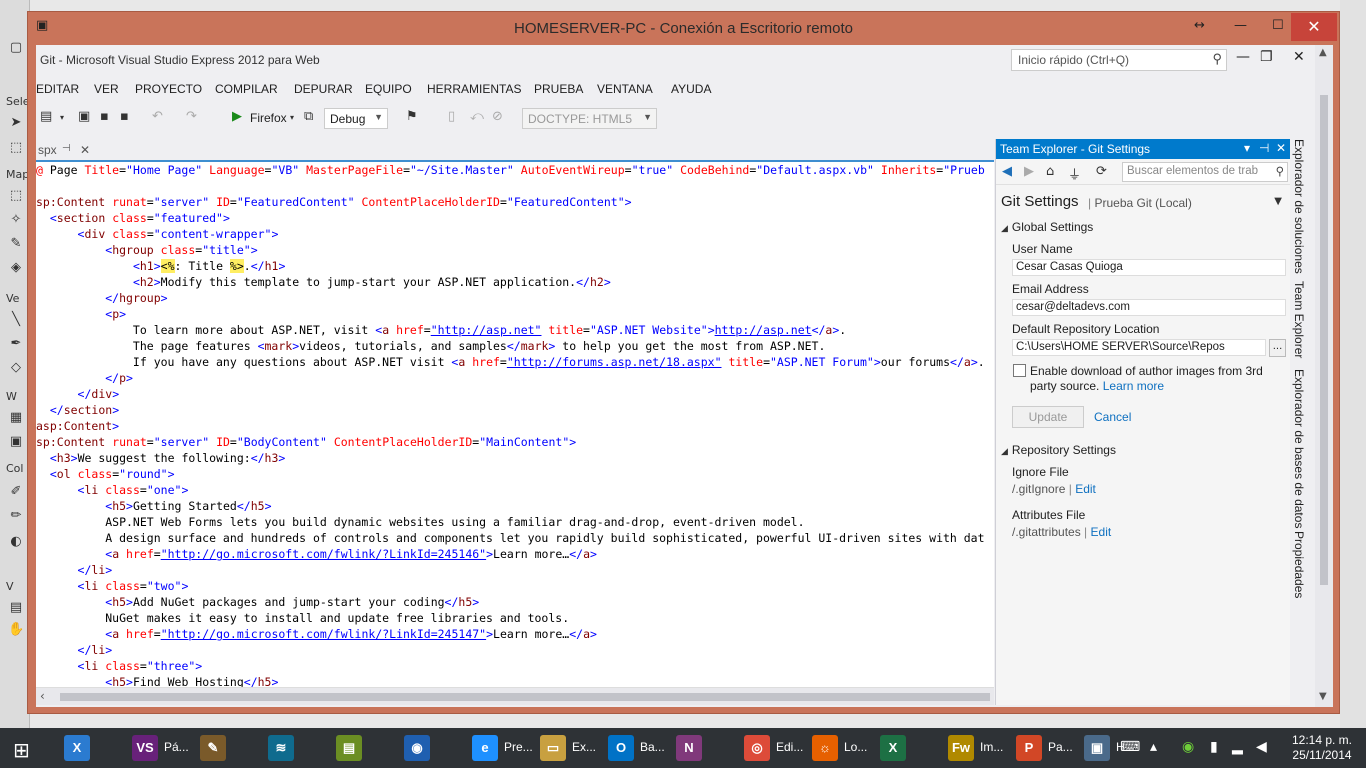 The height and width of the screenshot is (768, 1366). Describe the element at coordinates (1299, 448) in the screenshot. I see `tab-database-explorer: Explorador de bases de datos` at that location.